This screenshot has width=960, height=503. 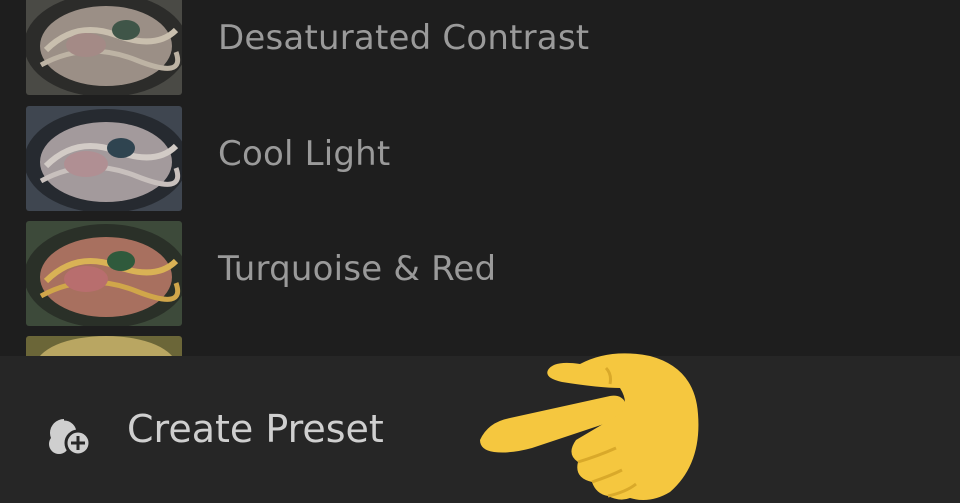 What do you see at coordinates (255, 429) in the screenshot?
I see `create-preset-button: Create Preset` at bounding box center [255, 429].